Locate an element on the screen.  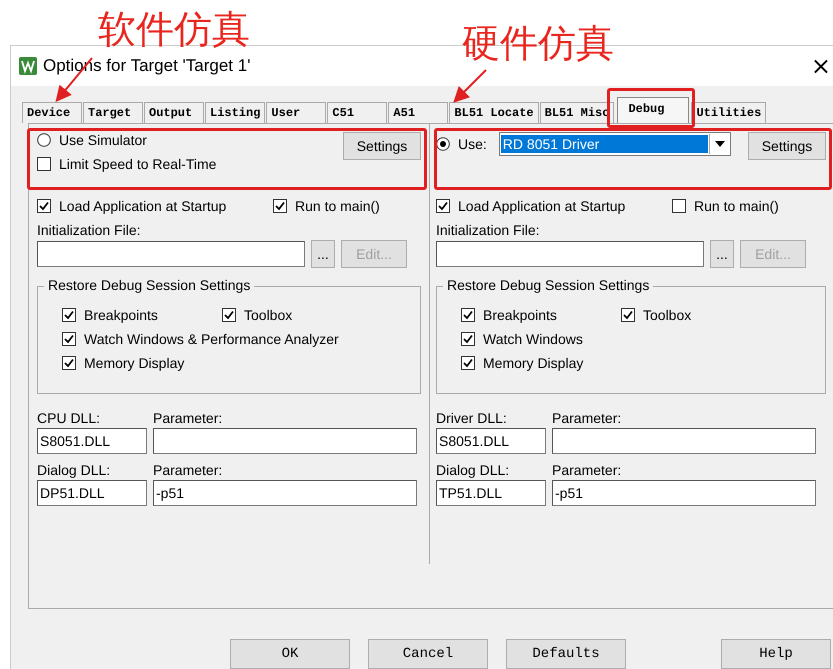
tab: C51 is located at coordinates (357, 112).